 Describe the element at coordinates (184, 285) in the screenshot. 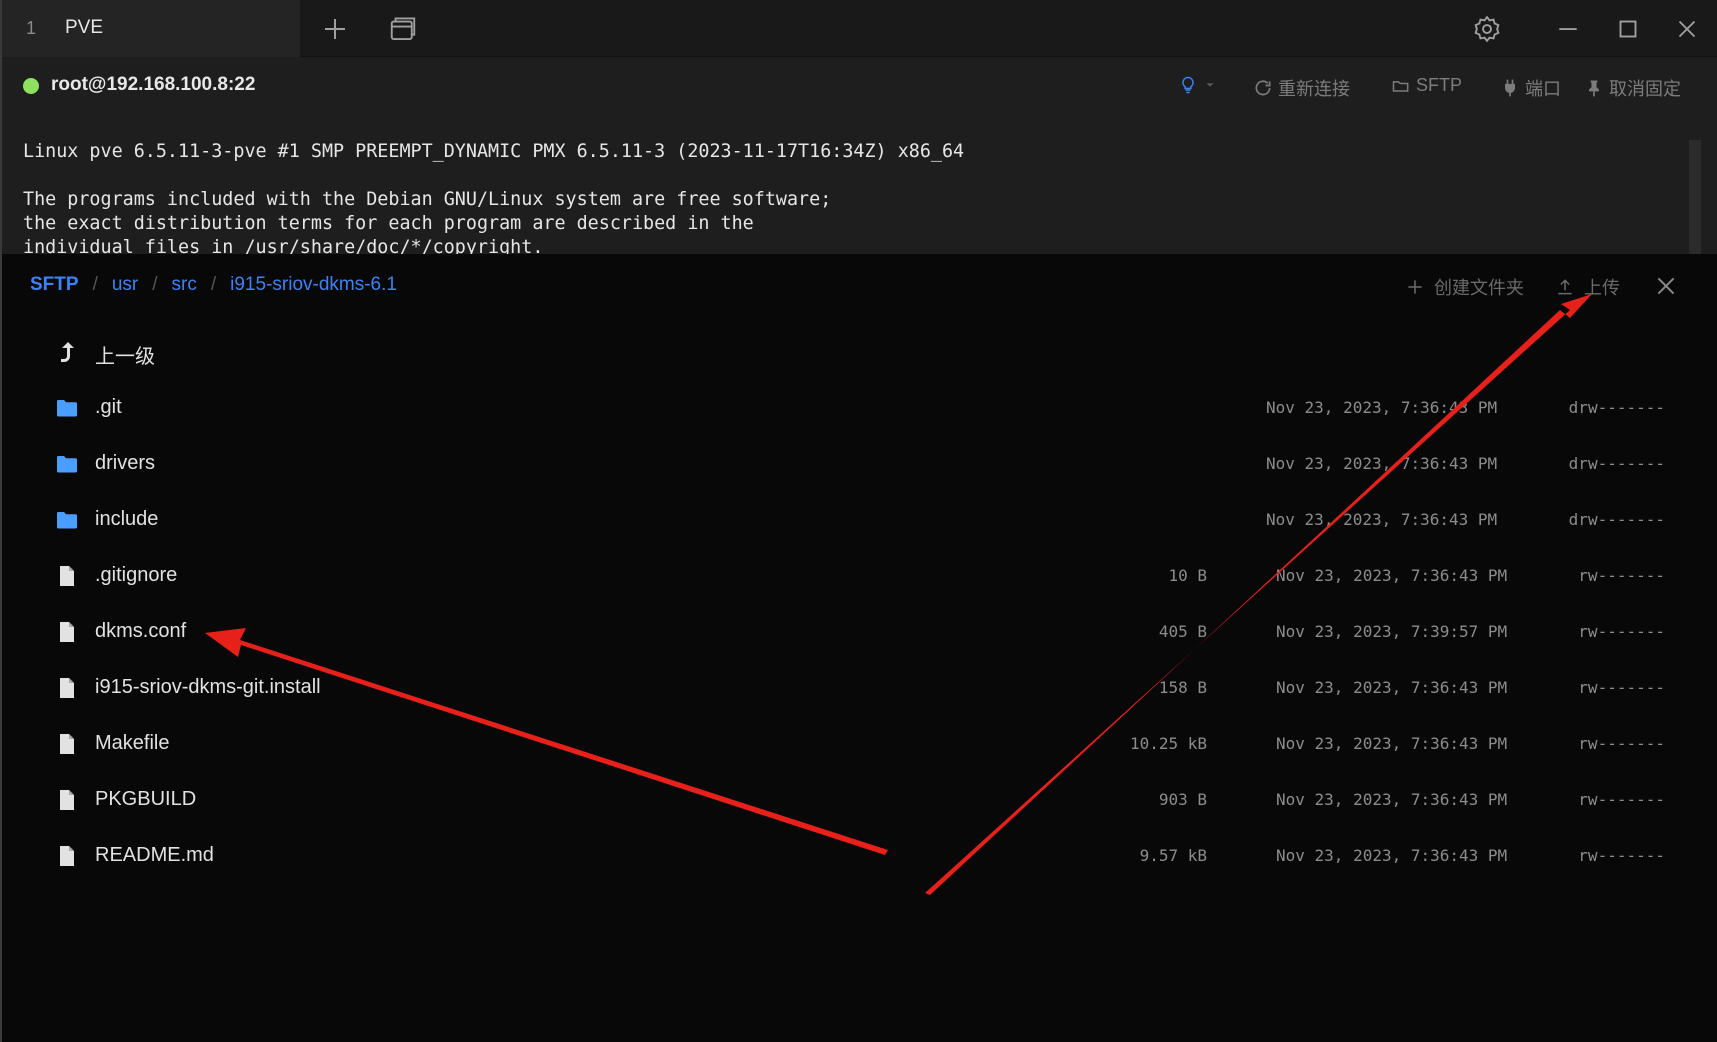

I see `breadcrumb-src: src` at that location.